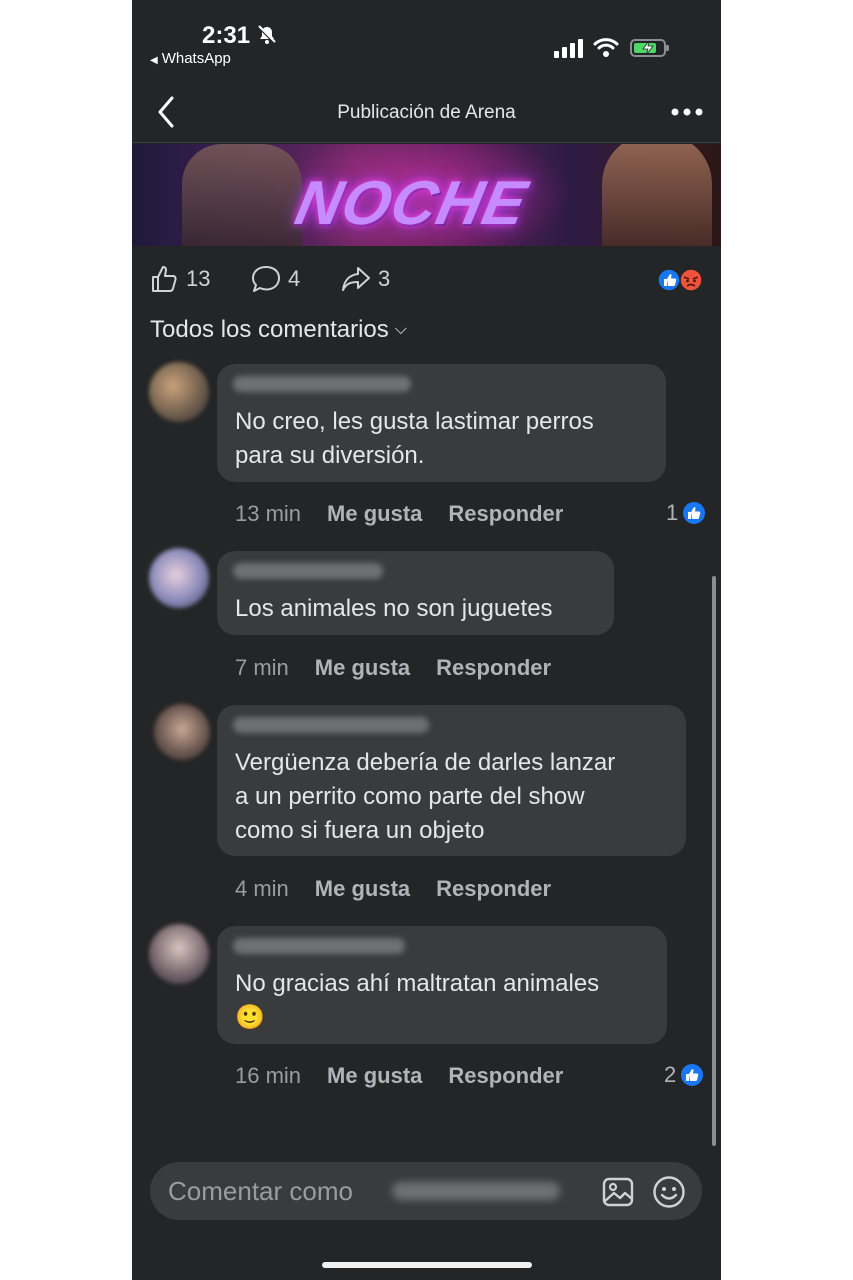 The height and width of the screenshot is (1280, 853). I want to click on comment-like-number: 1, so click(672, 512).